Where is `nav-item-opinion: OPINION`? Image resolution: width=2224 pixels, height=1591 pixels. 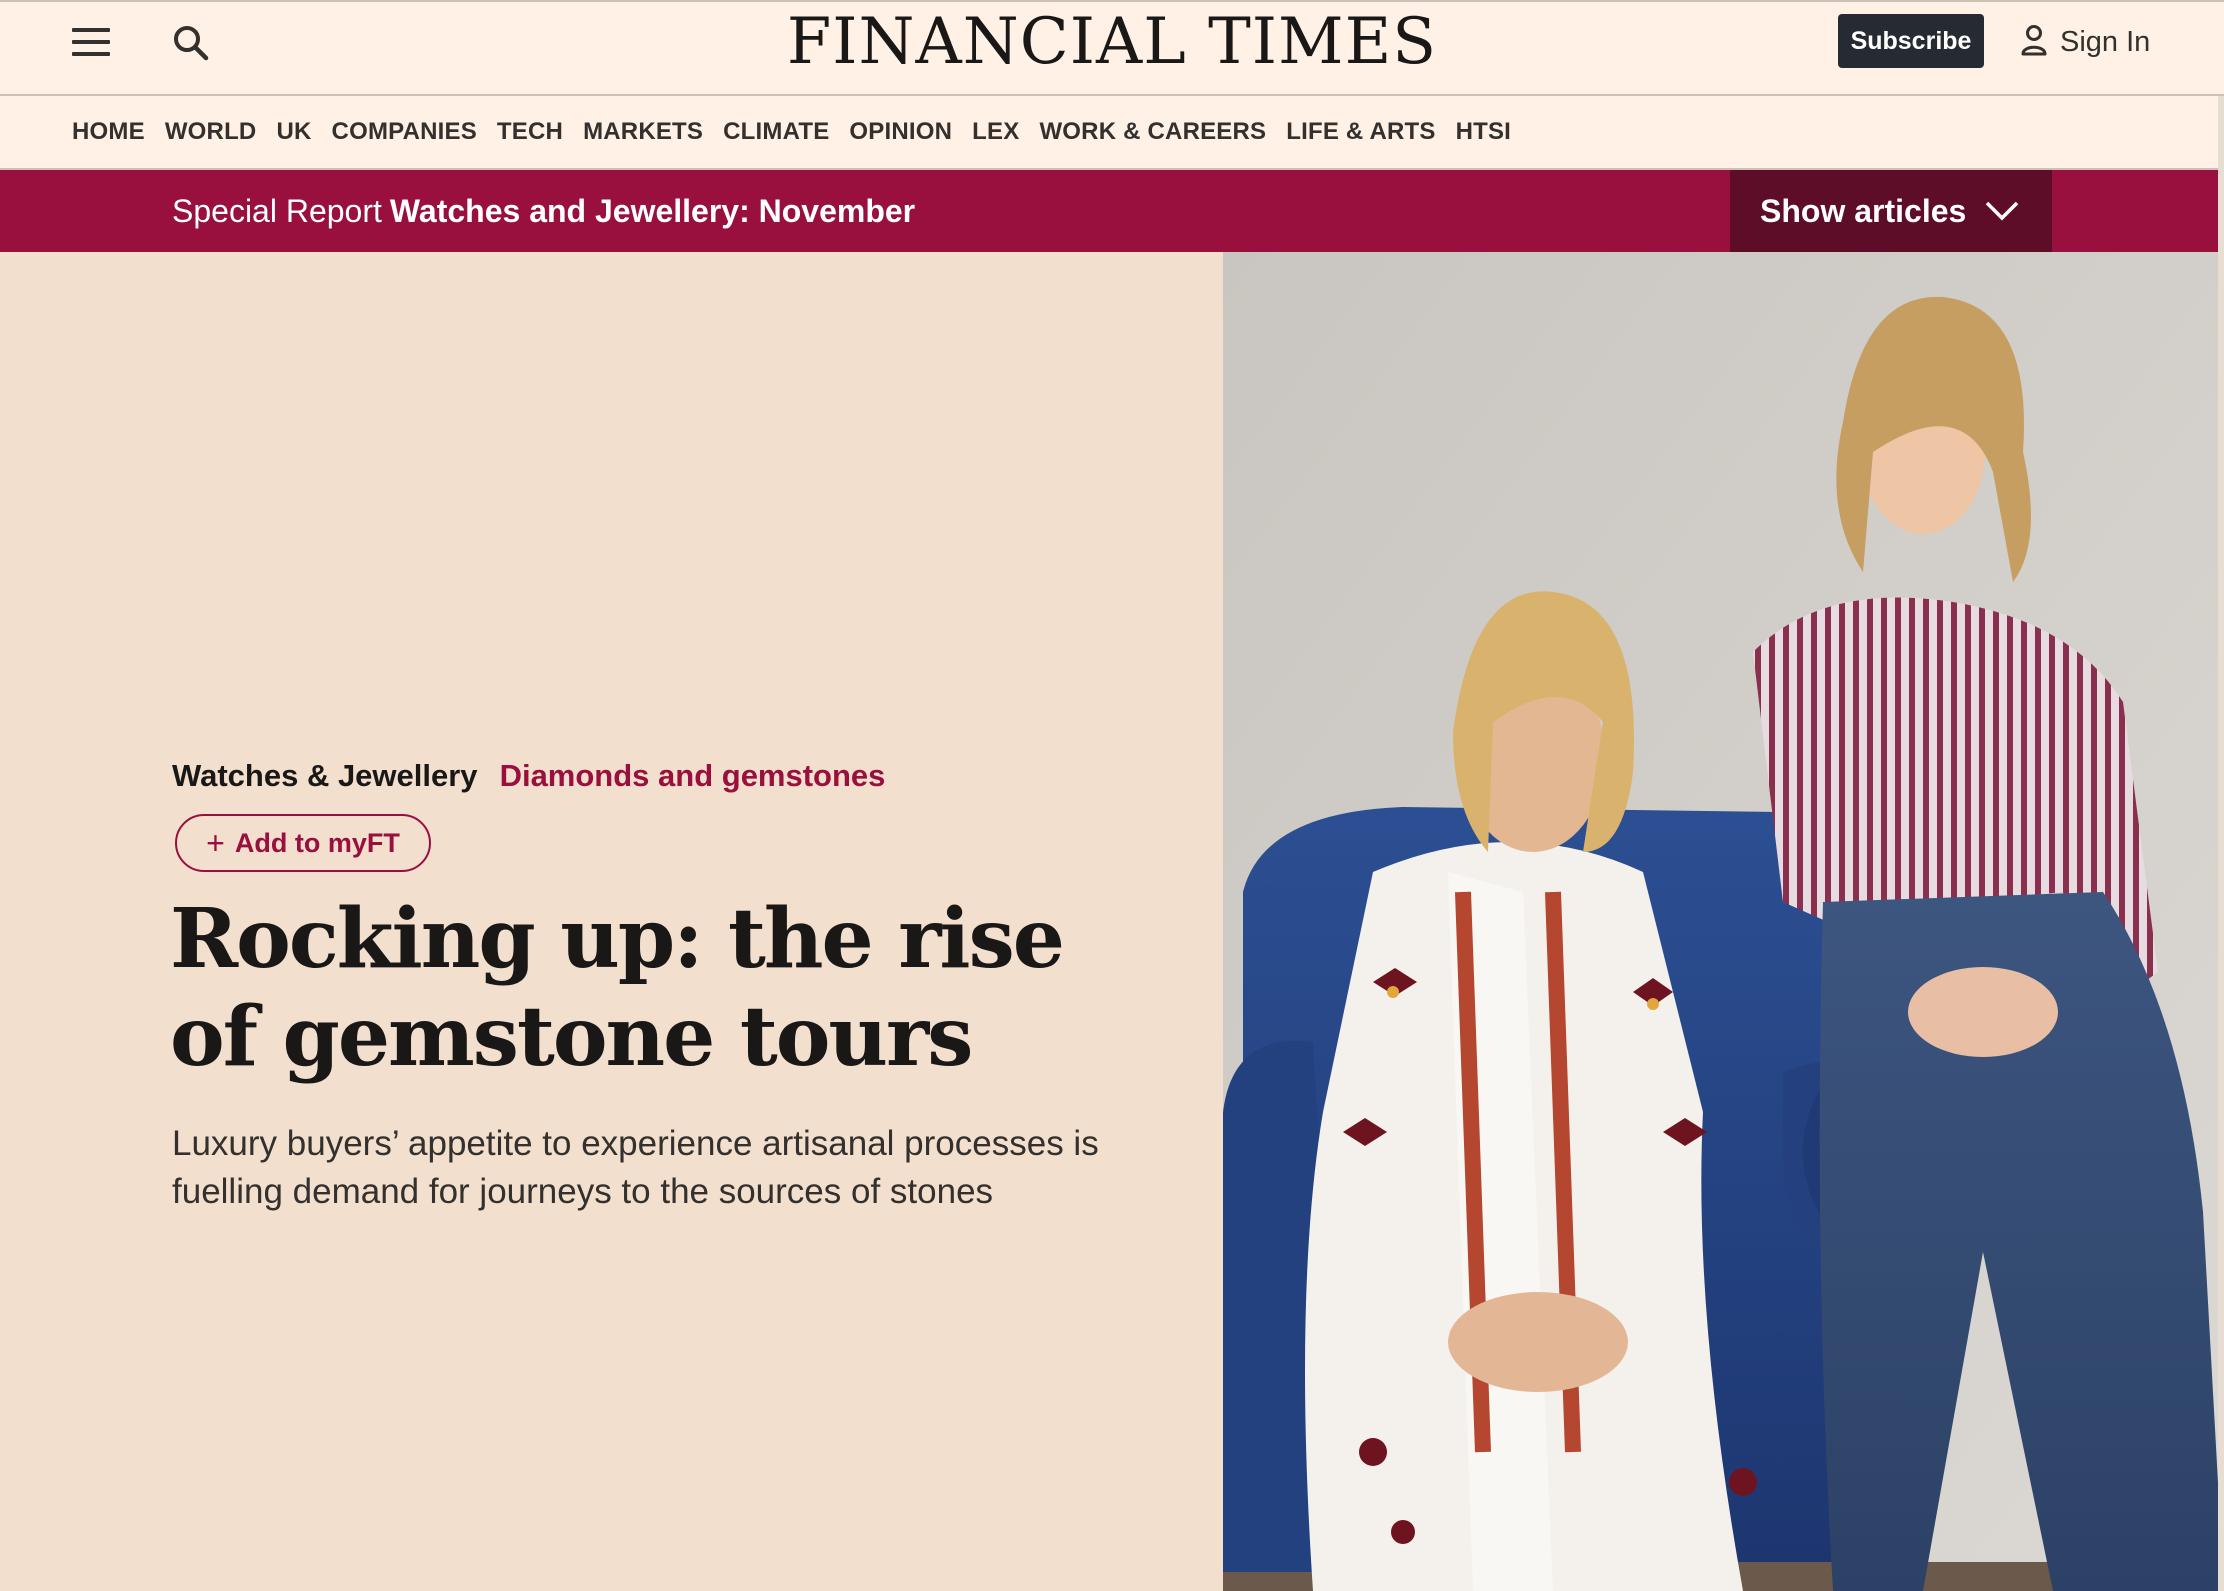
nav-item-opinion: OPINION is located at coordinates (900, 132).